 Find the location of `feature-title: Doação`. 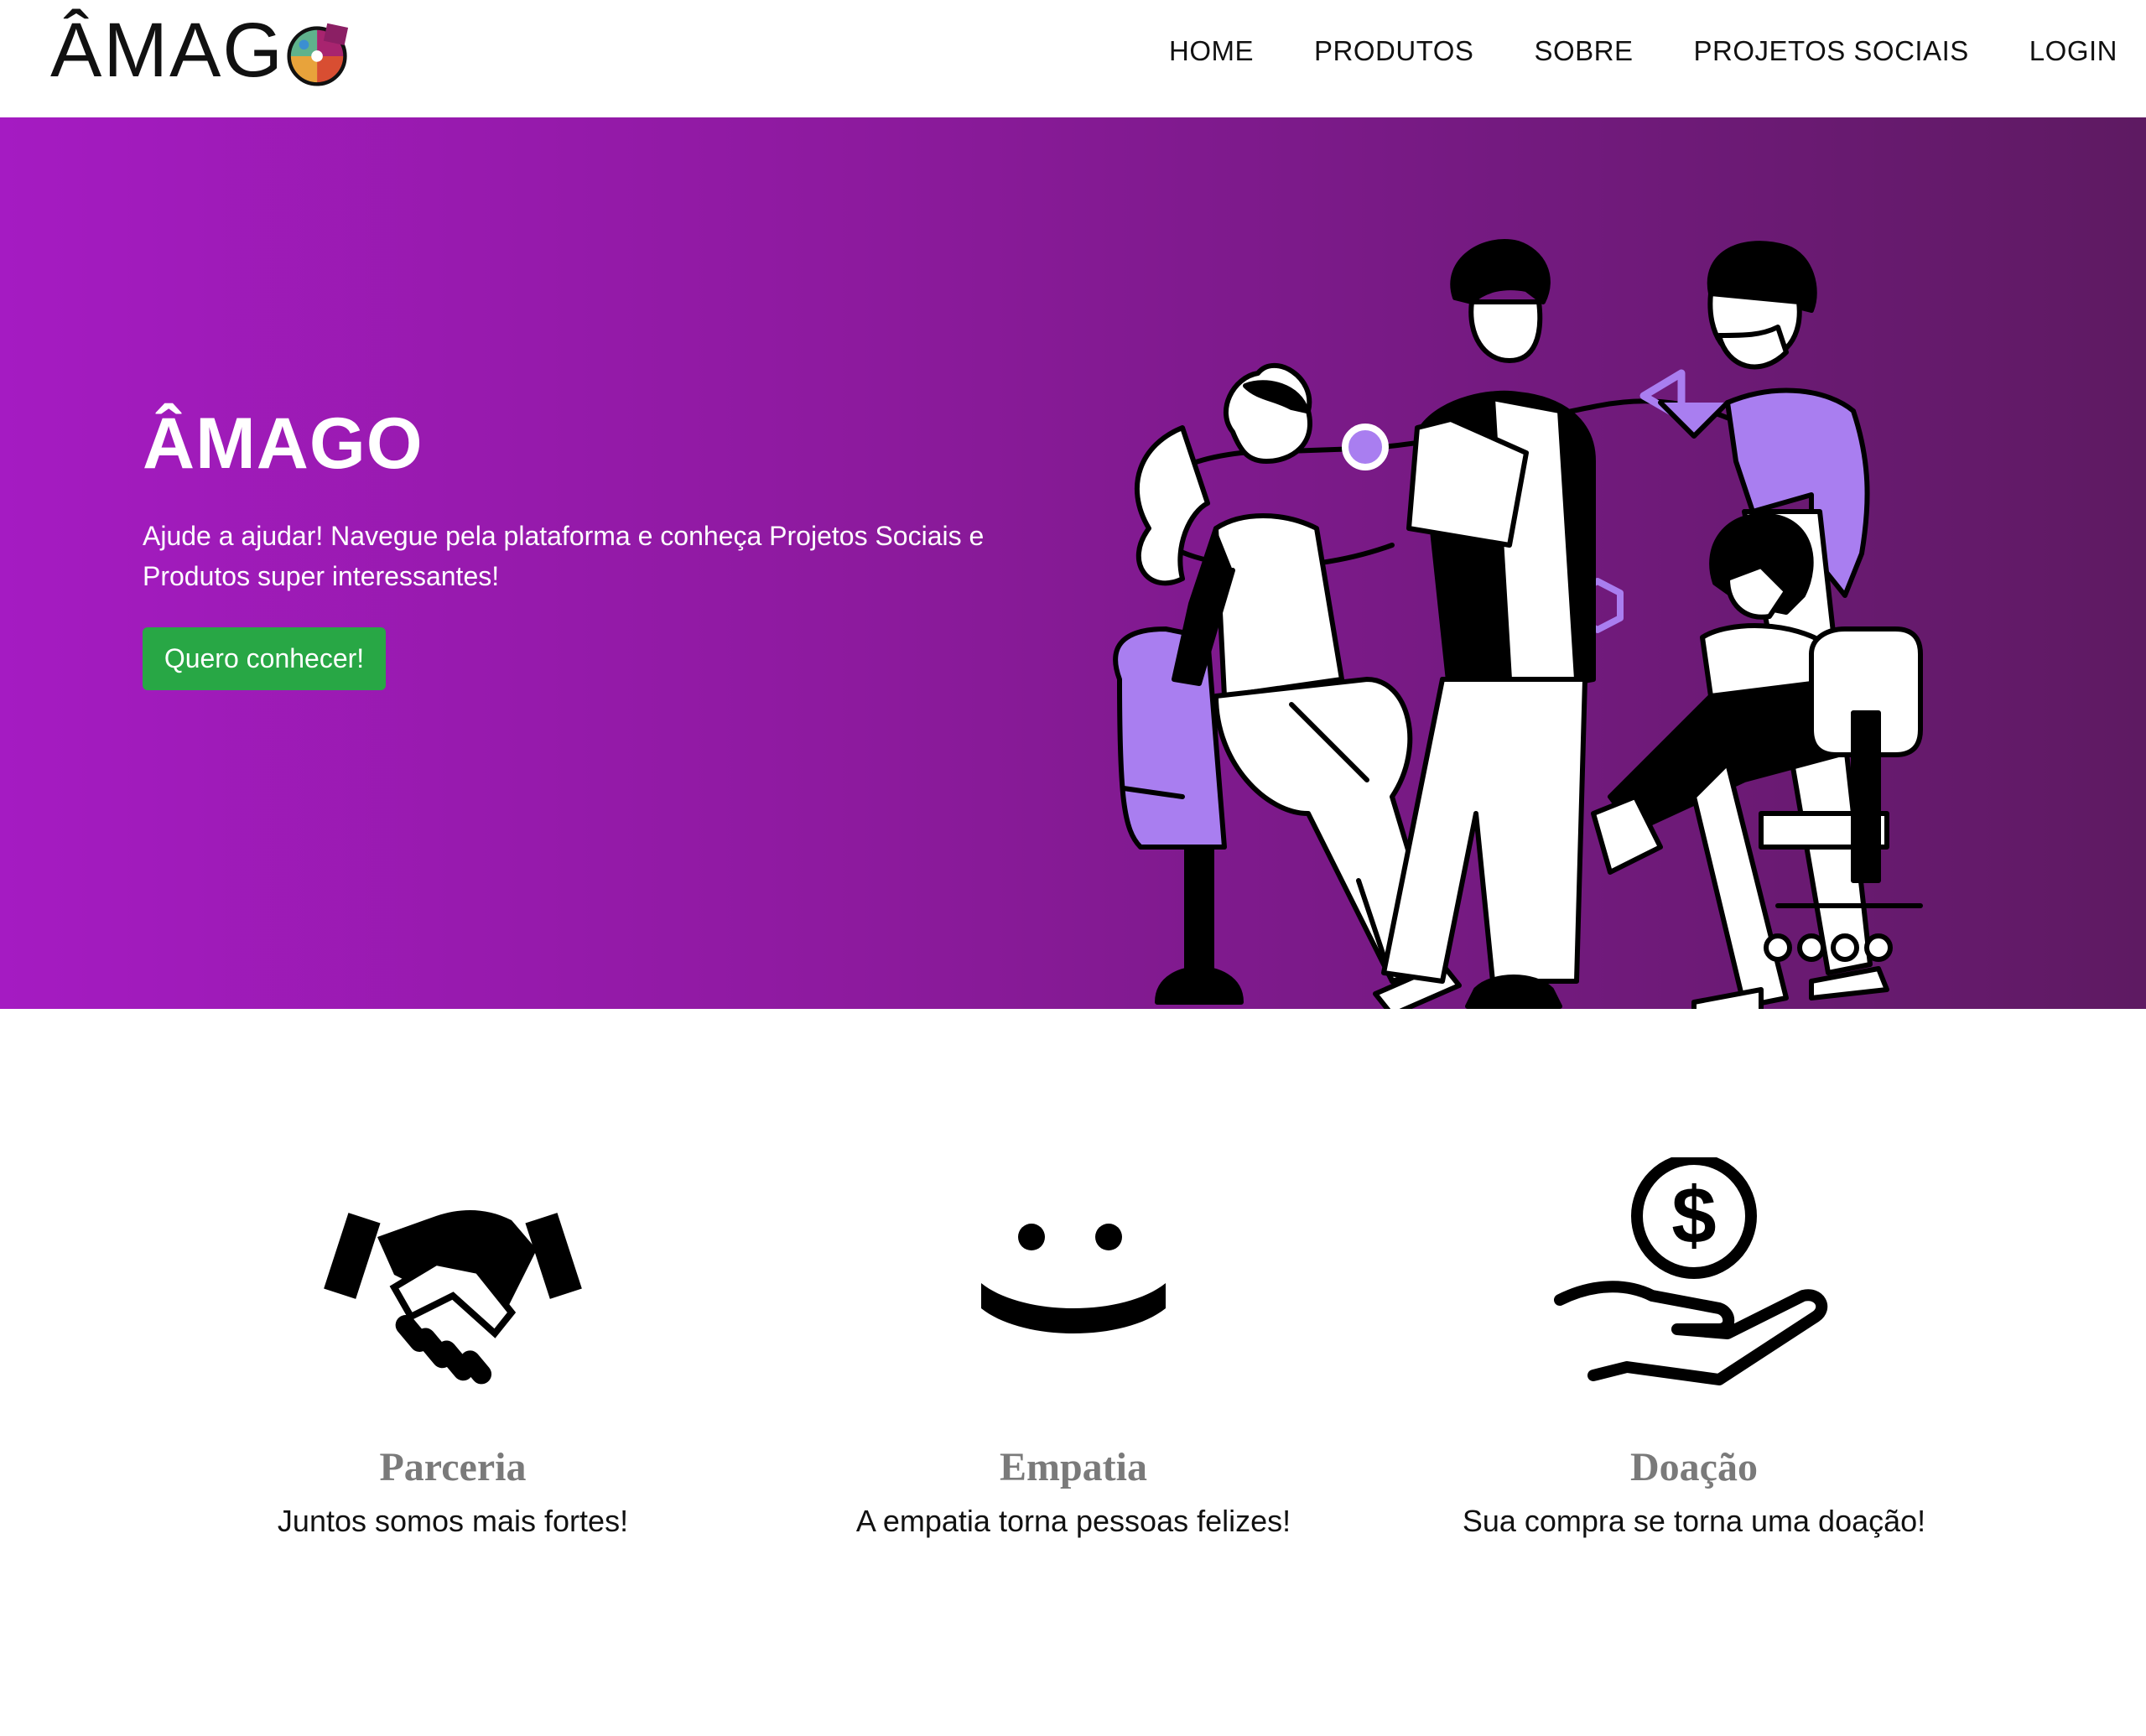

feature-title: Doação is located at coordinates (1694, 1467).